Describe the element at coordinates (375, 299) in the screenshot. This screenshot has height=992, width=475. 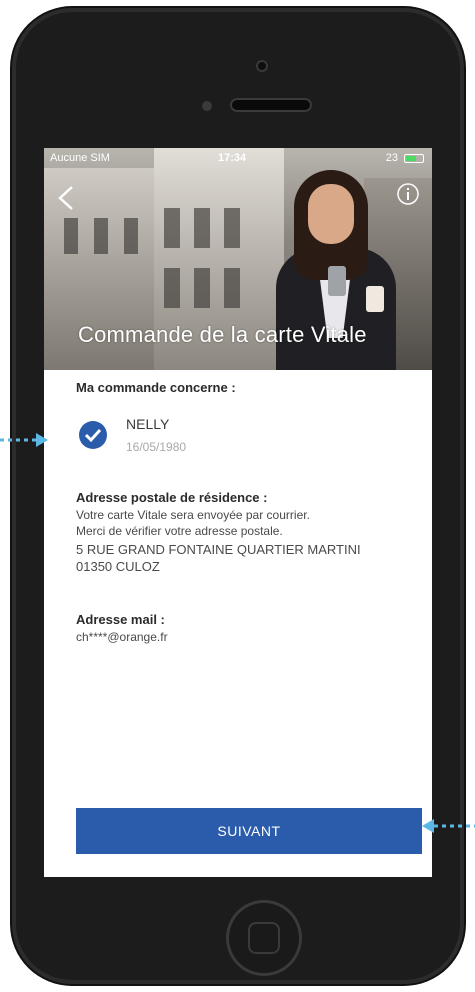
I see `woman-figure-cup` at that location.